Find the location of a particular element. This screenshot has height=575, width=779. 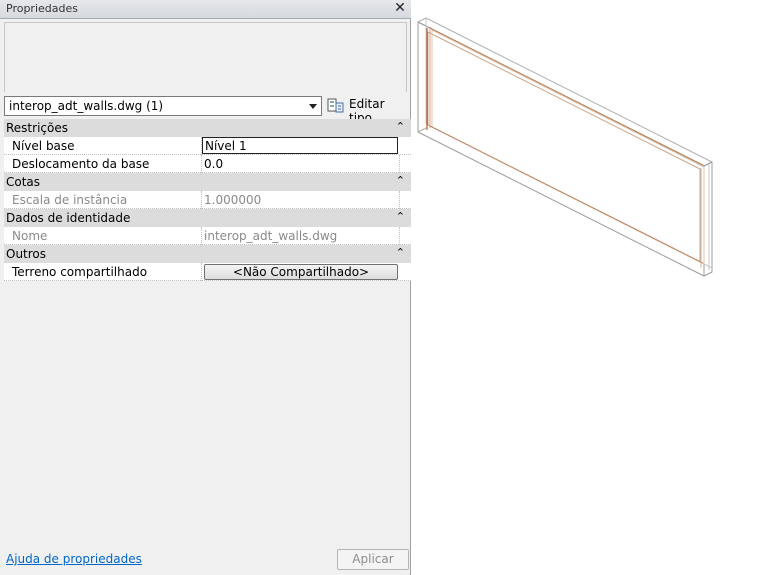

property-row-nivel-base: Nível base is located at coordinates (207, 146).